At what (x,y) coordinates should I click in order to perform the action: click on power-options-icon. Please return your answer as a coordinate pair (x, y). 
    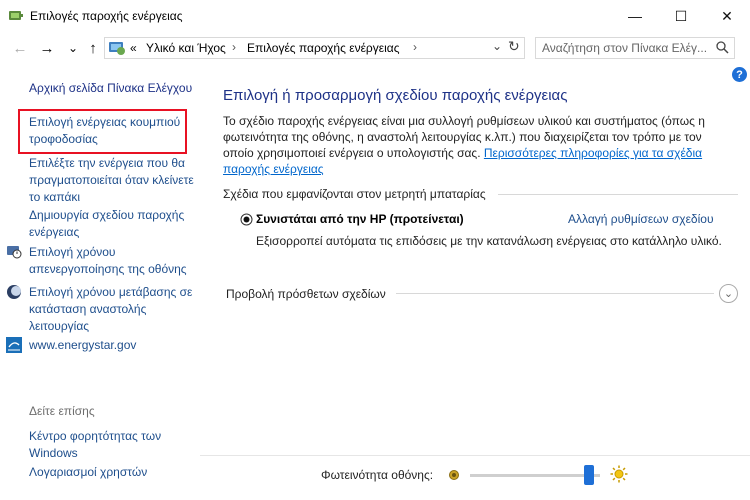
    Looking at the image, I should click on (16, 15).